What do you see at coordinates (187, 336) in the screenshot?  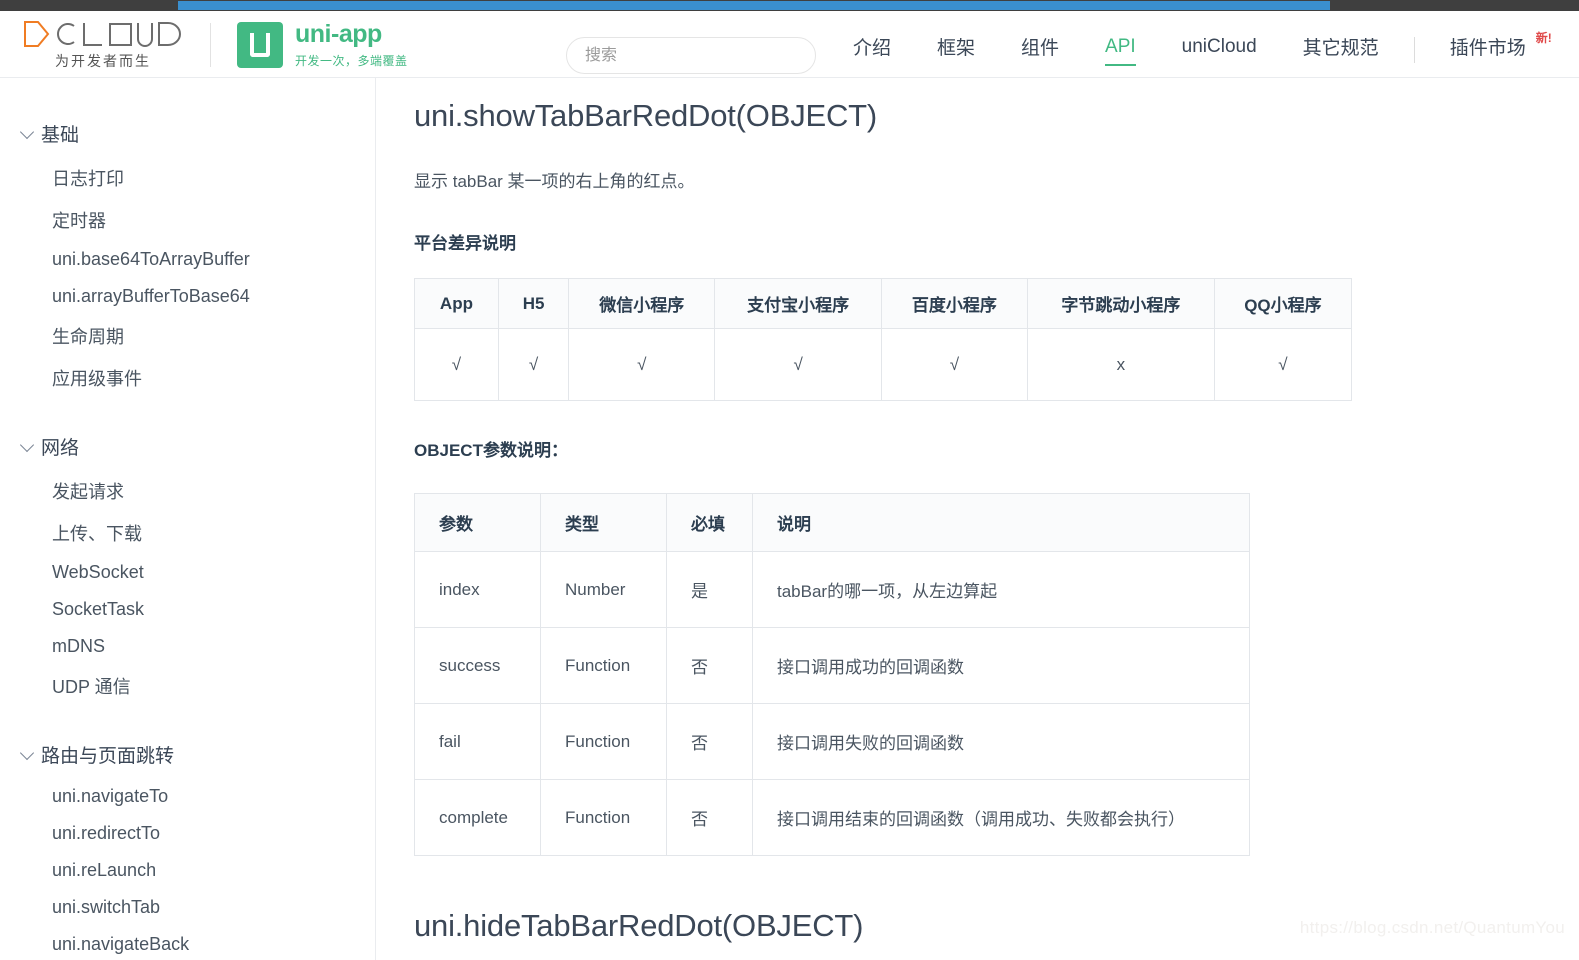 I see `sidebar-item-lifecycle: 生命周期` at bounding box center [187, 336].